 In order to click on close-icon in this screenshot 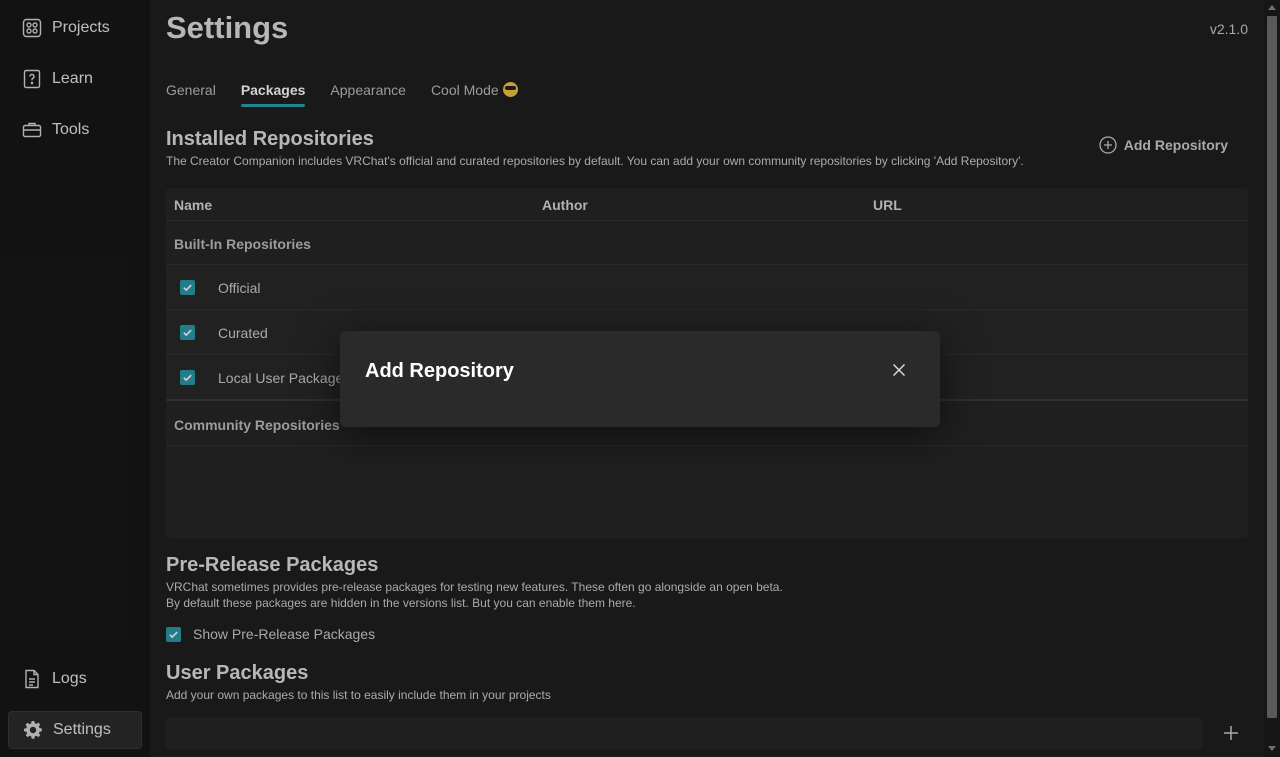, I will do `click(899, 370)`.